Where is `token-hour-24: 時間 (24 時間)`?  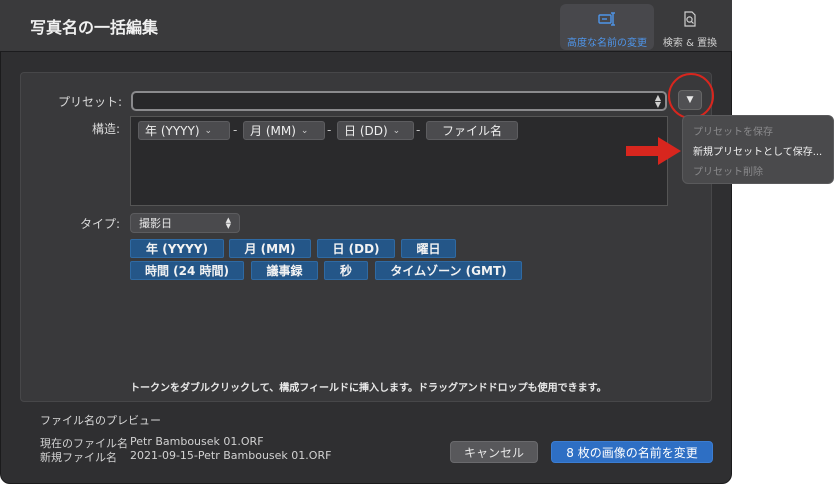
token-hour-24: 時間 (24 時間) is located at coordinates (187, 270).